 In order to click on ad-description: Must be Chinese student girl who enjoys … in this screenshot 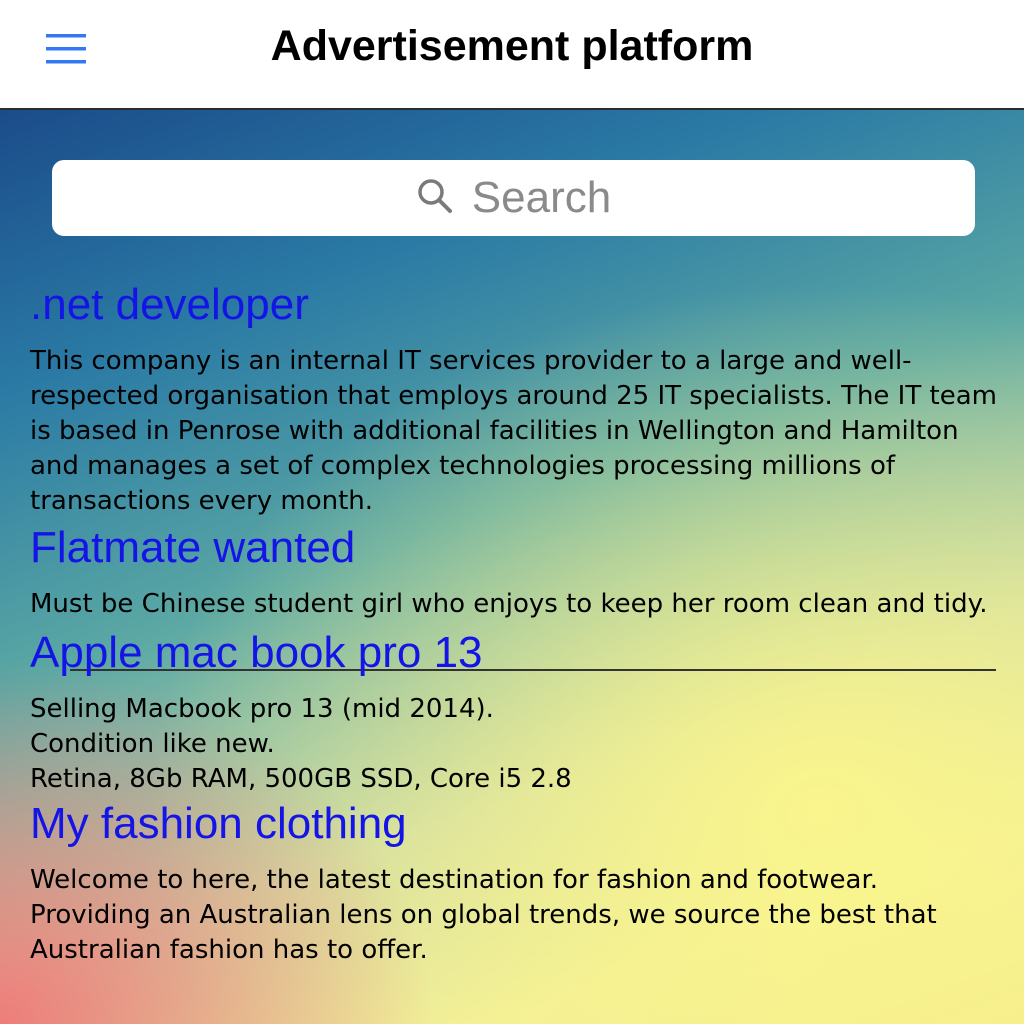, I will do `click(509, 604)`.